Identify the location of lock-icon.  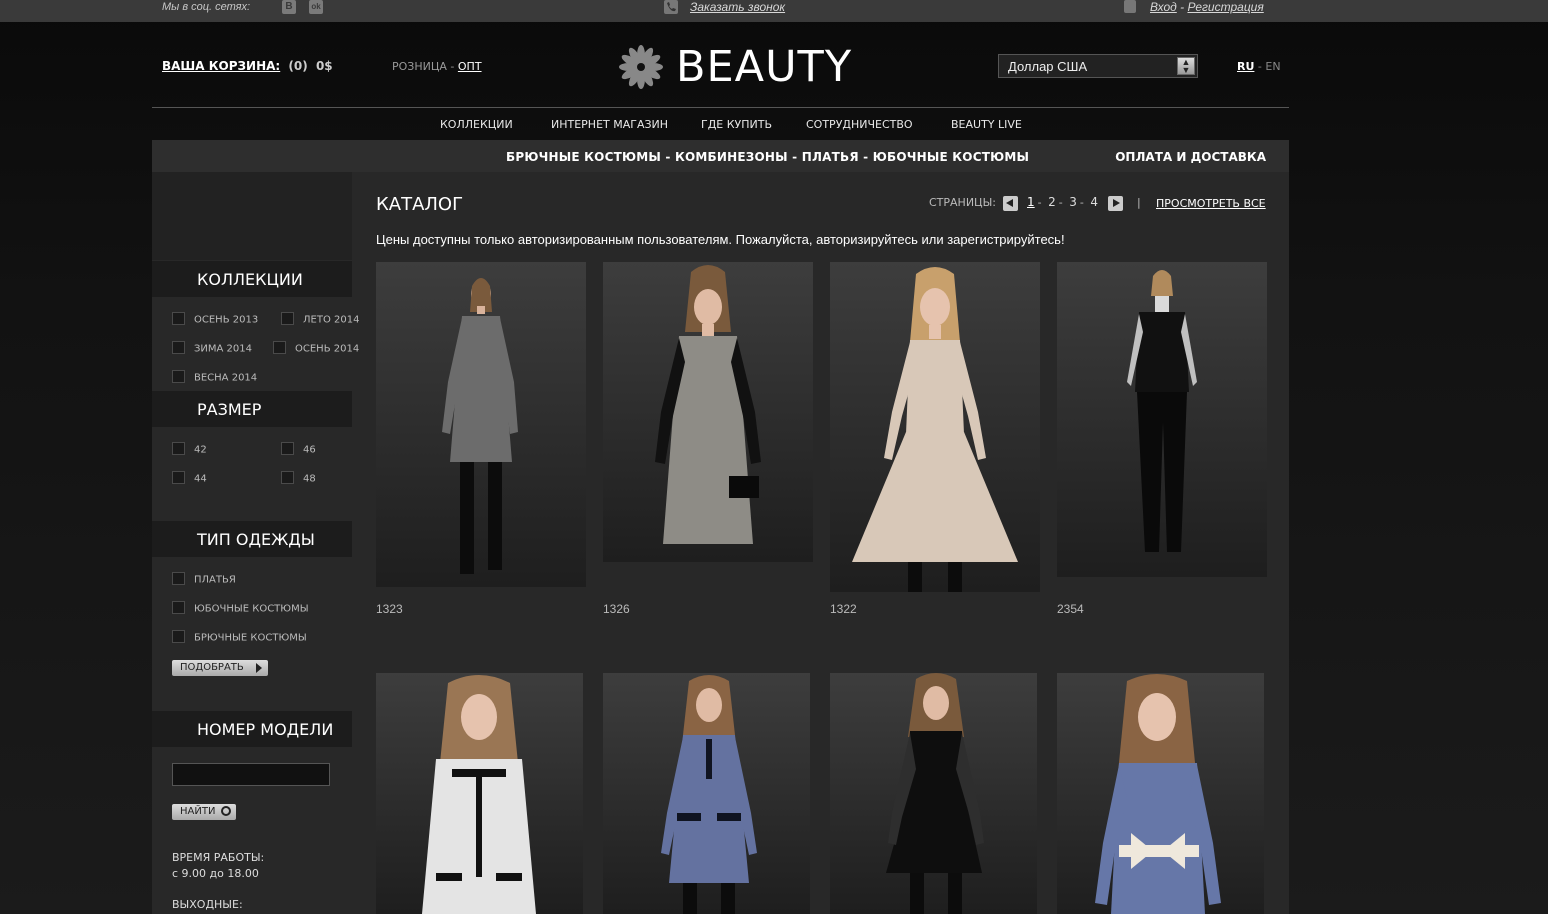
(1130, 6).